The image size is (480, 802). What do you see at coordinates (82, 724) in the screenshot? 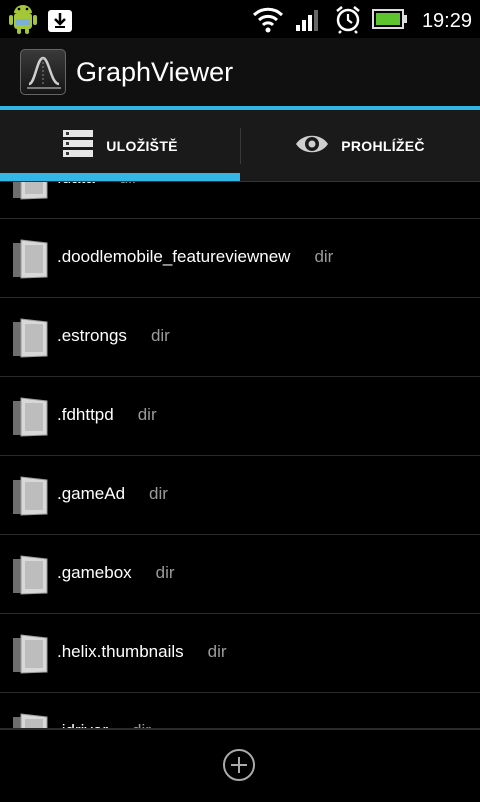
I see `item-name: .idriver` at bounding box center [82, 724].